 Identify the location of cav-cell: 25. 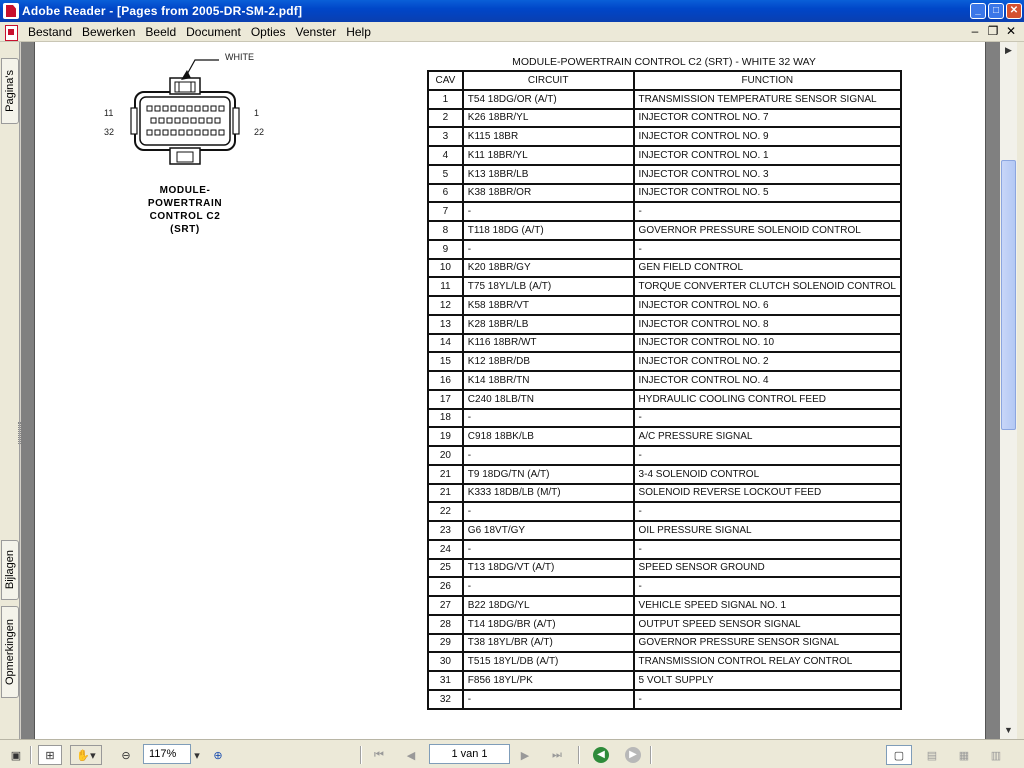
(445, 568).